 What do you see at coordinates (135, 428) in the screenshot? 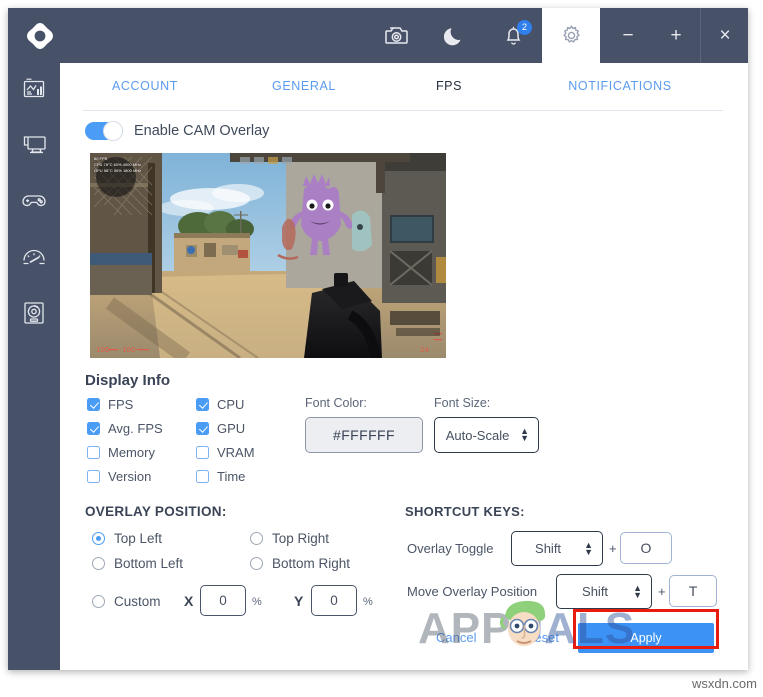
I see `checkbox-label-avg-fps: Avg. FPS` at bounding box center [135, 428].